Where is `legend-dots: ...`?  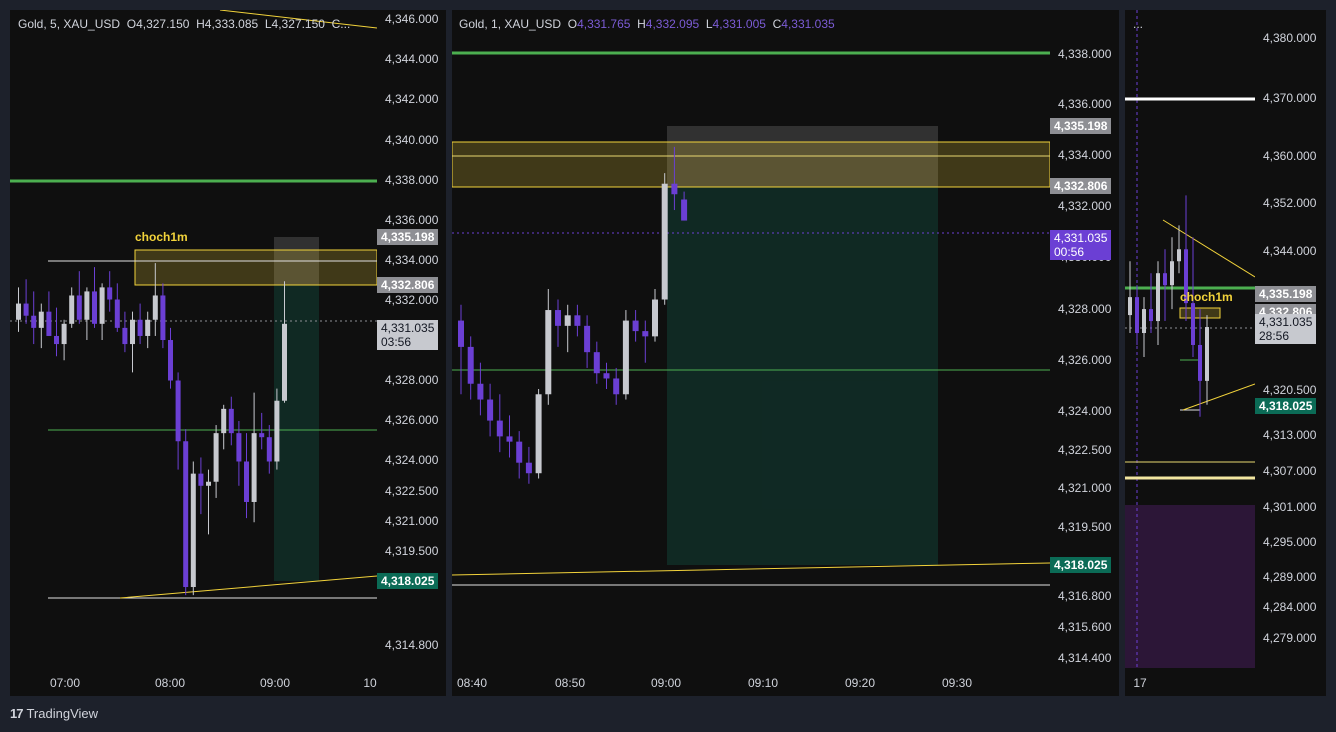 legend-dots: ... is located at coordinates (1138, 24).